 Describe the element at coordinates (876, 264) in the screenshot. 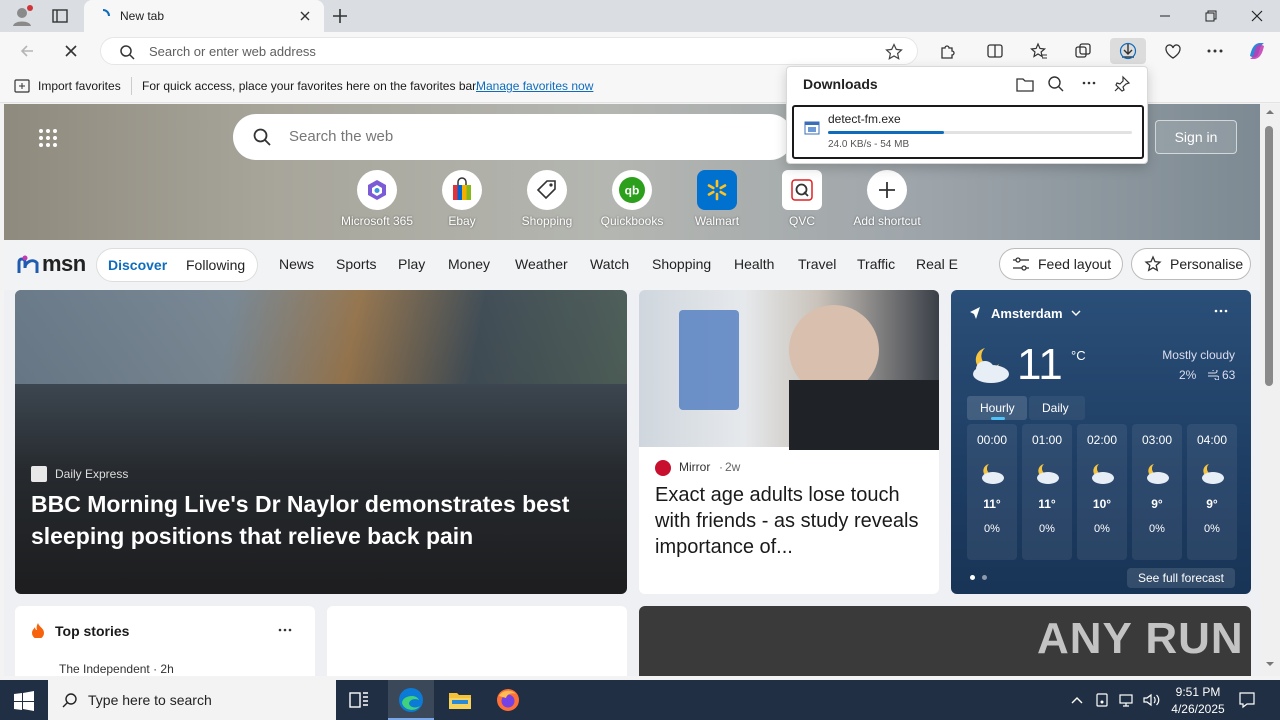

I see `nav-item-traffic: Traffic` at that location.